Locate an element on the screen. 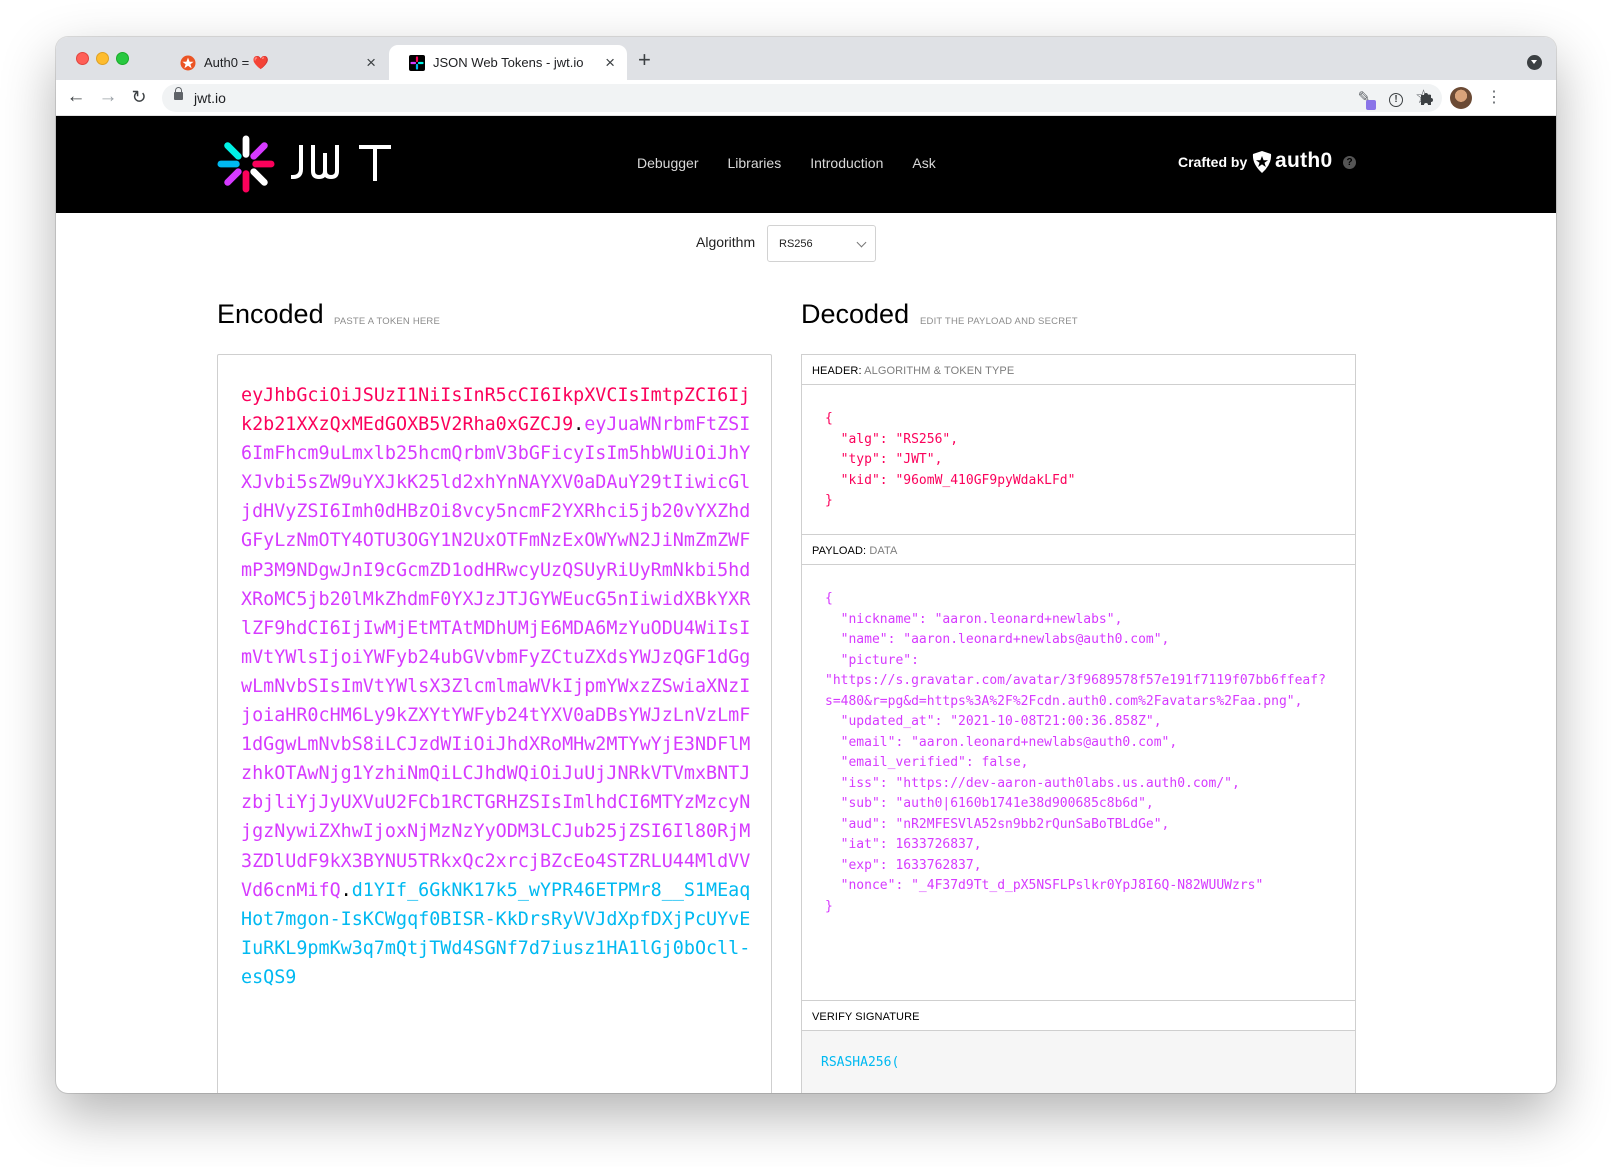  encoded-title: Encoded is located at coordinates (270, 314).